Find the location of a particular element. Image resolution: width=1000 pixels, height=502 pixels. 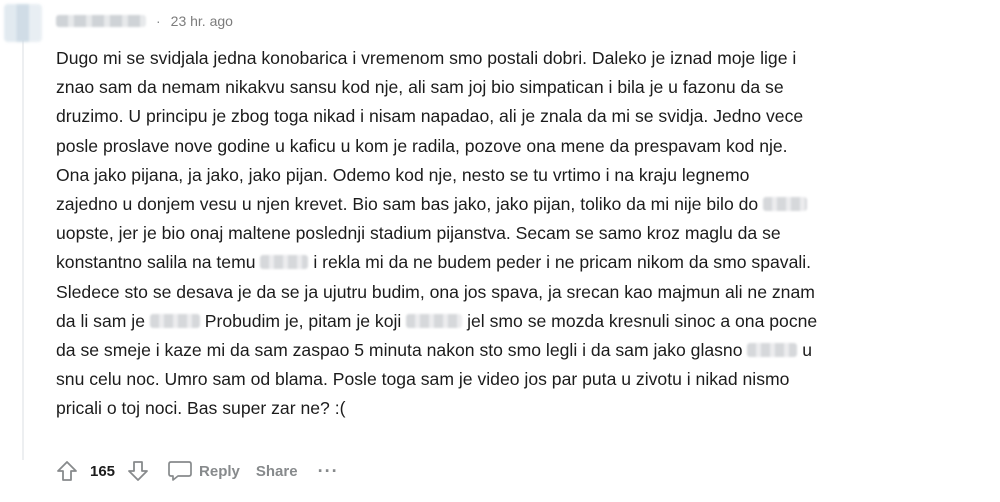

upvote-button is located at coordinates (67, 471).